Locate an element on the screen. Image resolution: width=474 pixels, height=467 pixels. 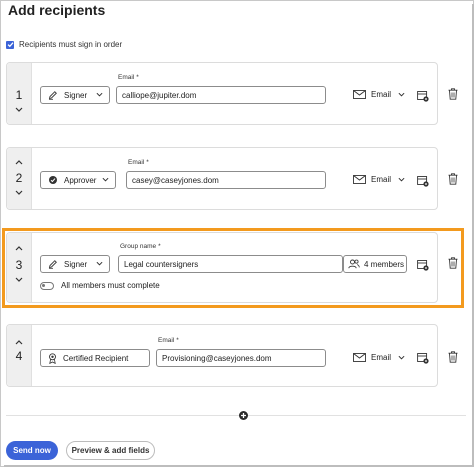
role-dropdown: Signer is located at coordinates (75, 95).